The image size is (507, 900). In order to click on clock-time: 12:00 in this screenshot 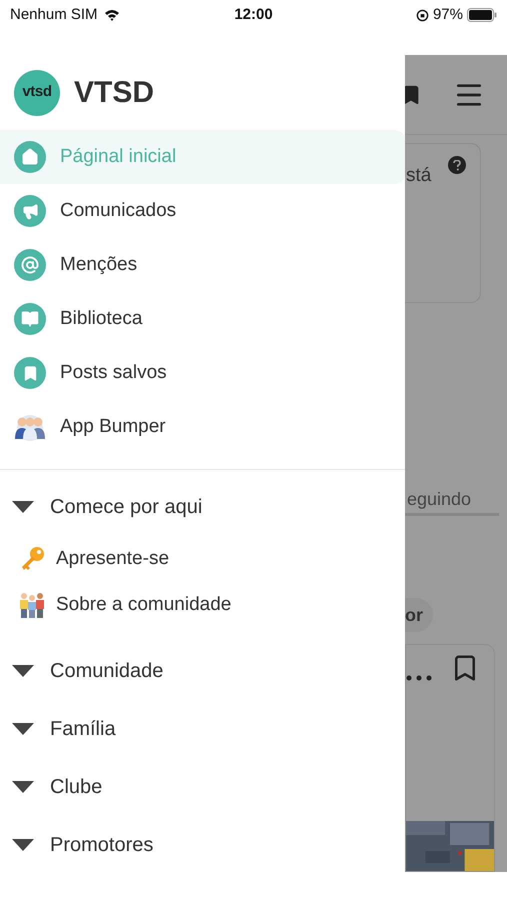, I will do `click(253, 14)`.